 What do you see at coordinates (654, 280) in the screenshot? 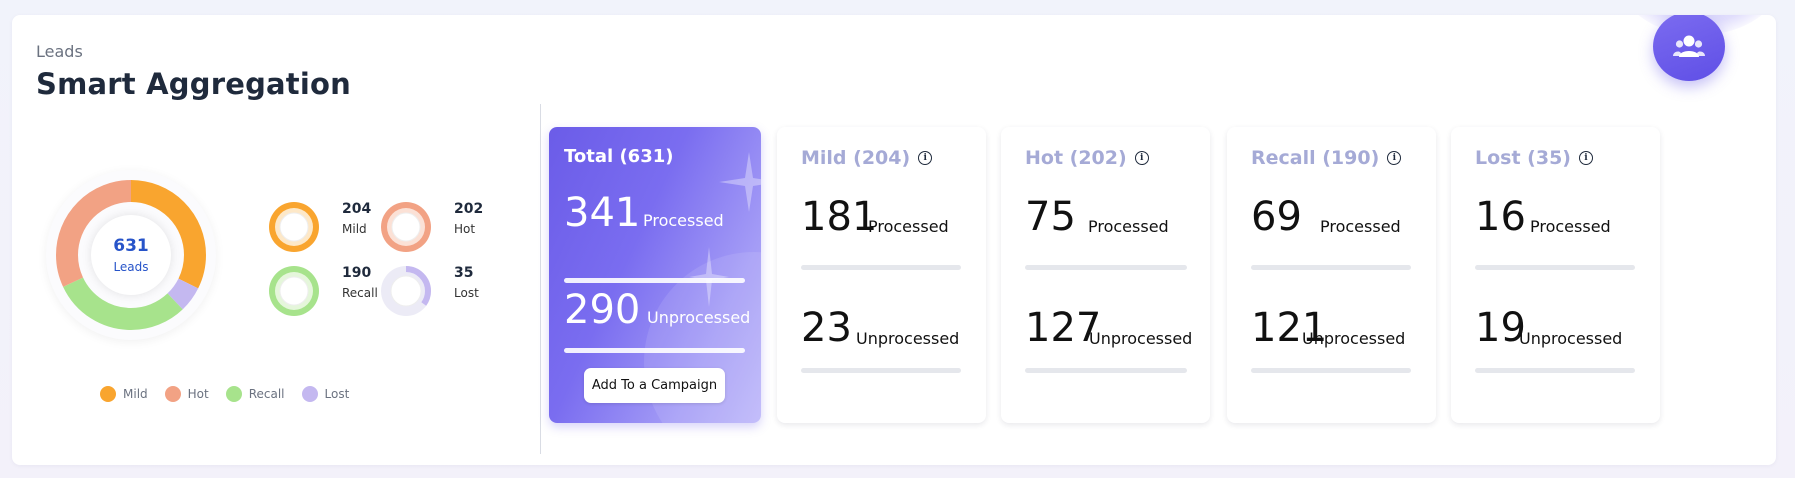
I see `total-processed-bar` at bounding box center [654, 280].